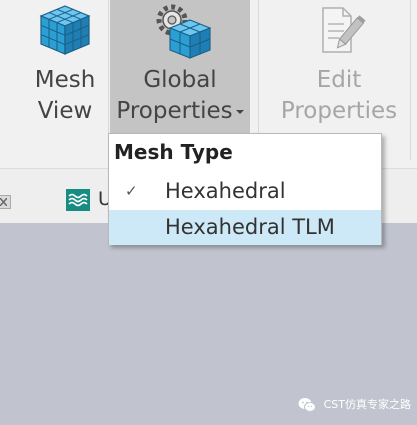  Describe the element at coordinates (184, 31) in the screenshot. I see `gear-mesh-icon` at that location.